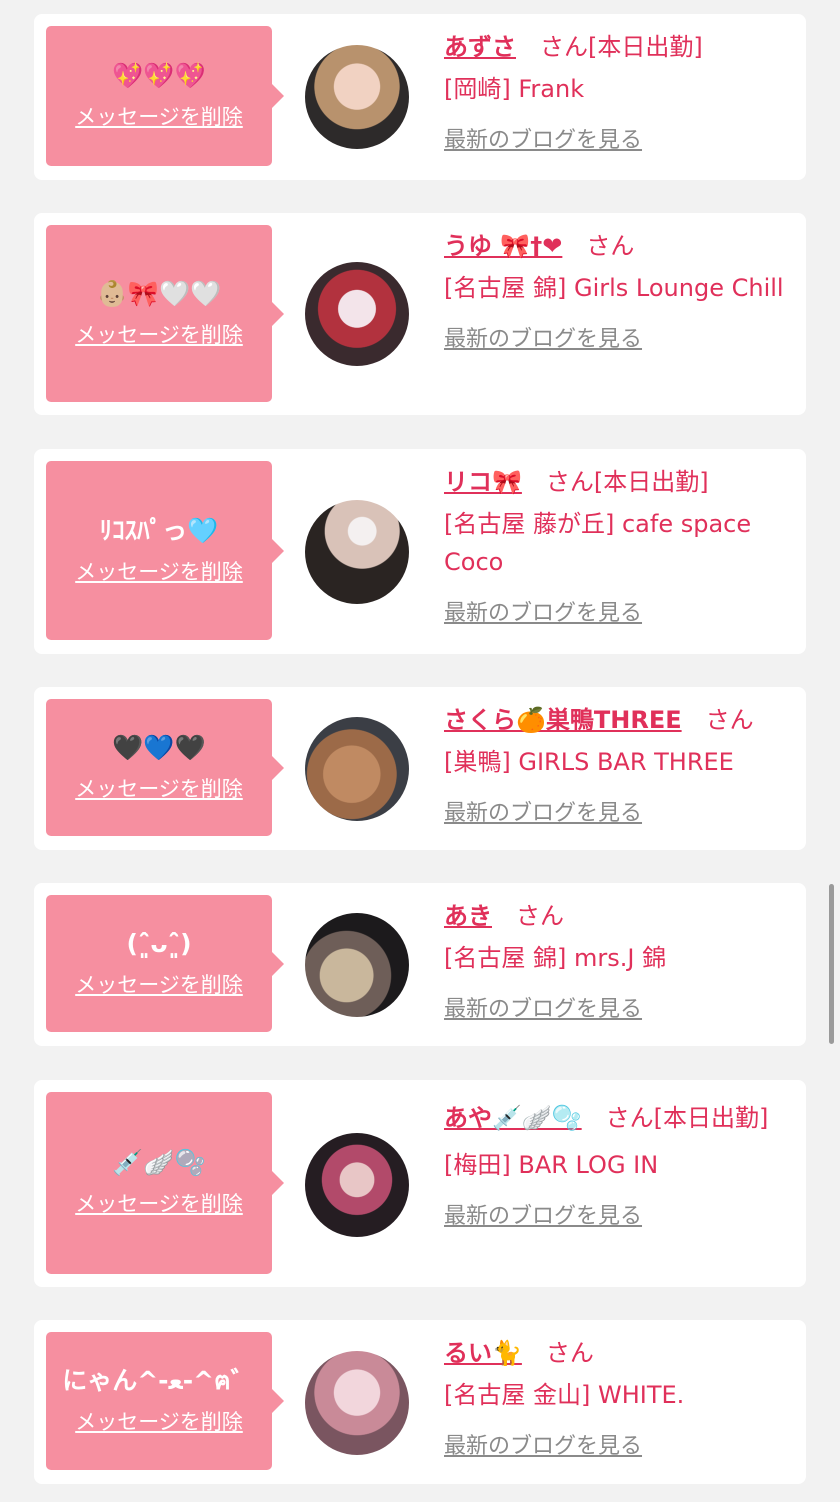 The image size is (840, 1502). Describe the element at coordinates (614, 288) in the screenshot. I see `shop-name: [名古屋 錦] Girls Lounge Chill` at that location.